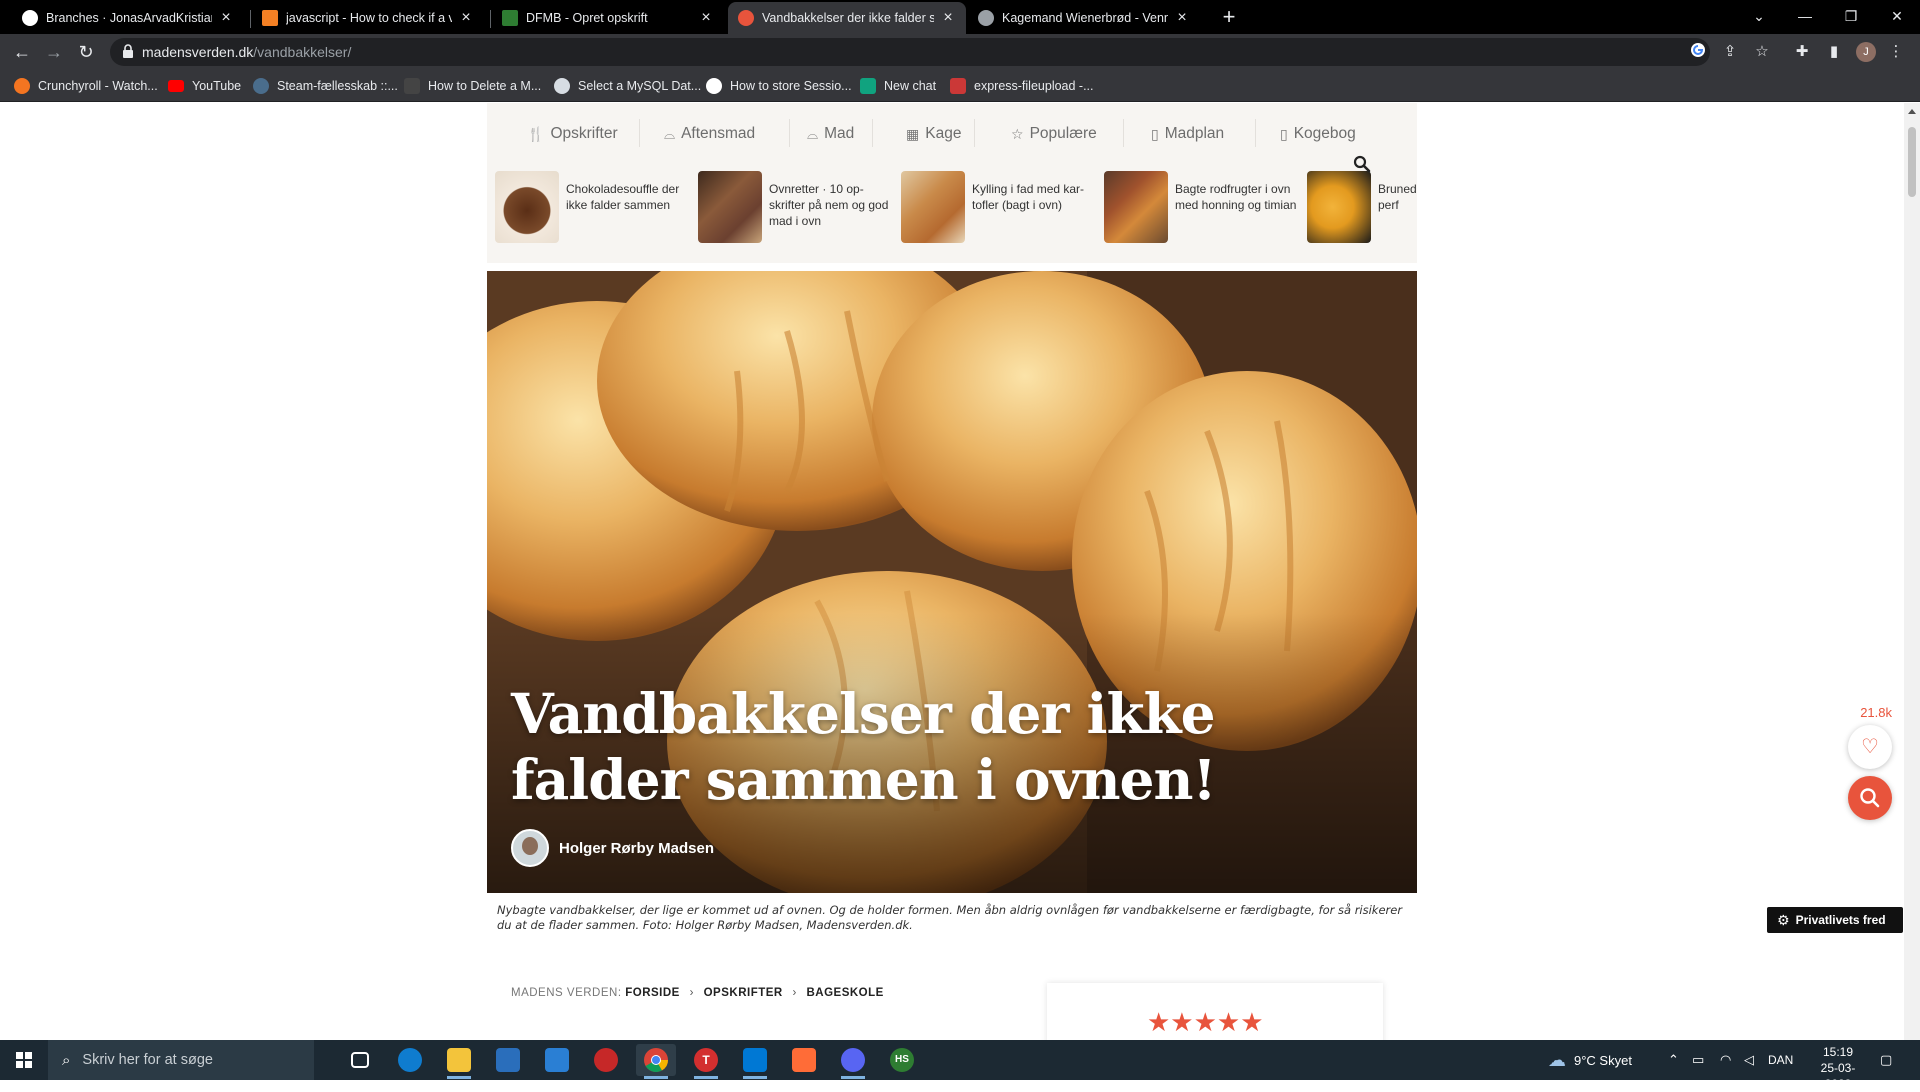 The image size is (1920, 1092). What do you see at coordinates (1834, 52) in the screenshot?
I see `side-panel-icon: ▮` at bounding box center [1834, 52].